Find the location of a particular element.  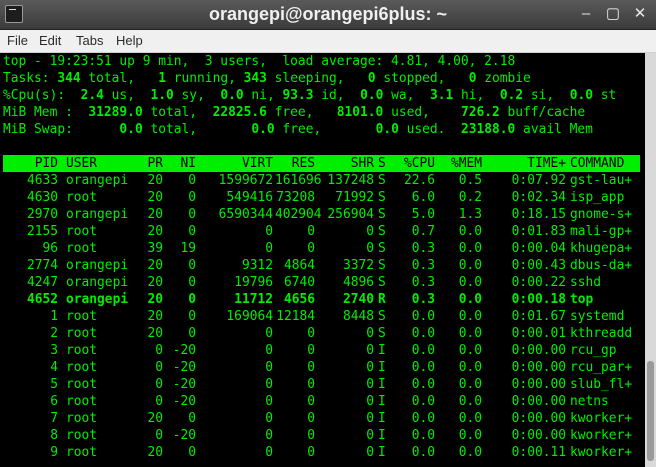

mem-free-label: free, is located at coordinates (301, 112).